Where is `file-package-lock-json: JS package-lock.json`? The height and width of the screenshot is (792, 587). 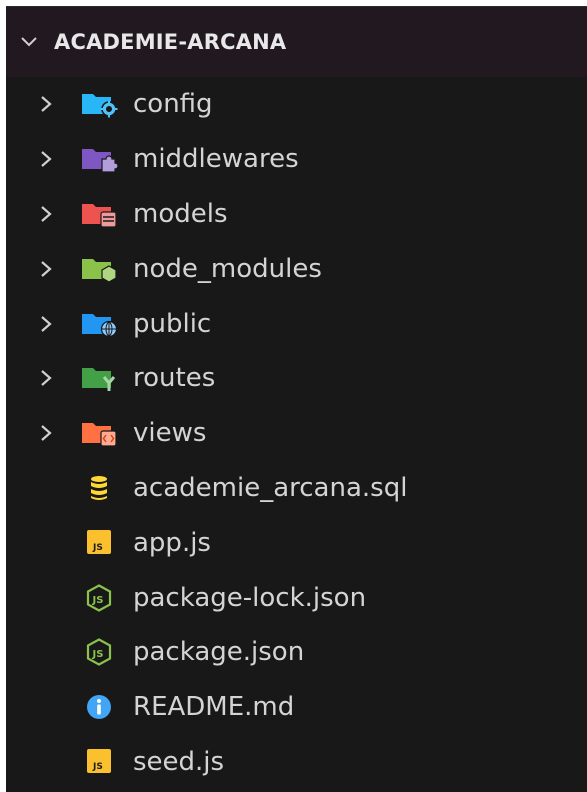 file-package-lock-json: JS package-lock.json is located at coordinates (296, 597).